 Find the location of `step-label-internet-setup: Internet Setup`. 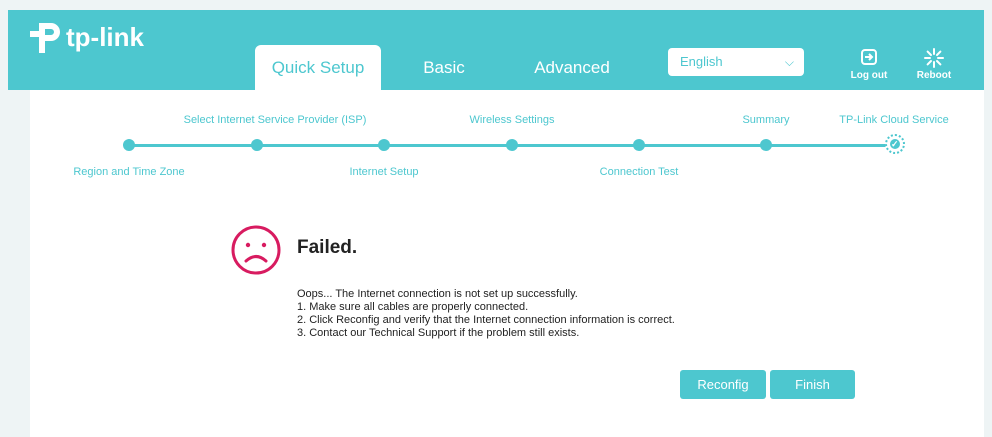

step-label-internet-setup: Internet Setup is located at coordinates (384, 172).